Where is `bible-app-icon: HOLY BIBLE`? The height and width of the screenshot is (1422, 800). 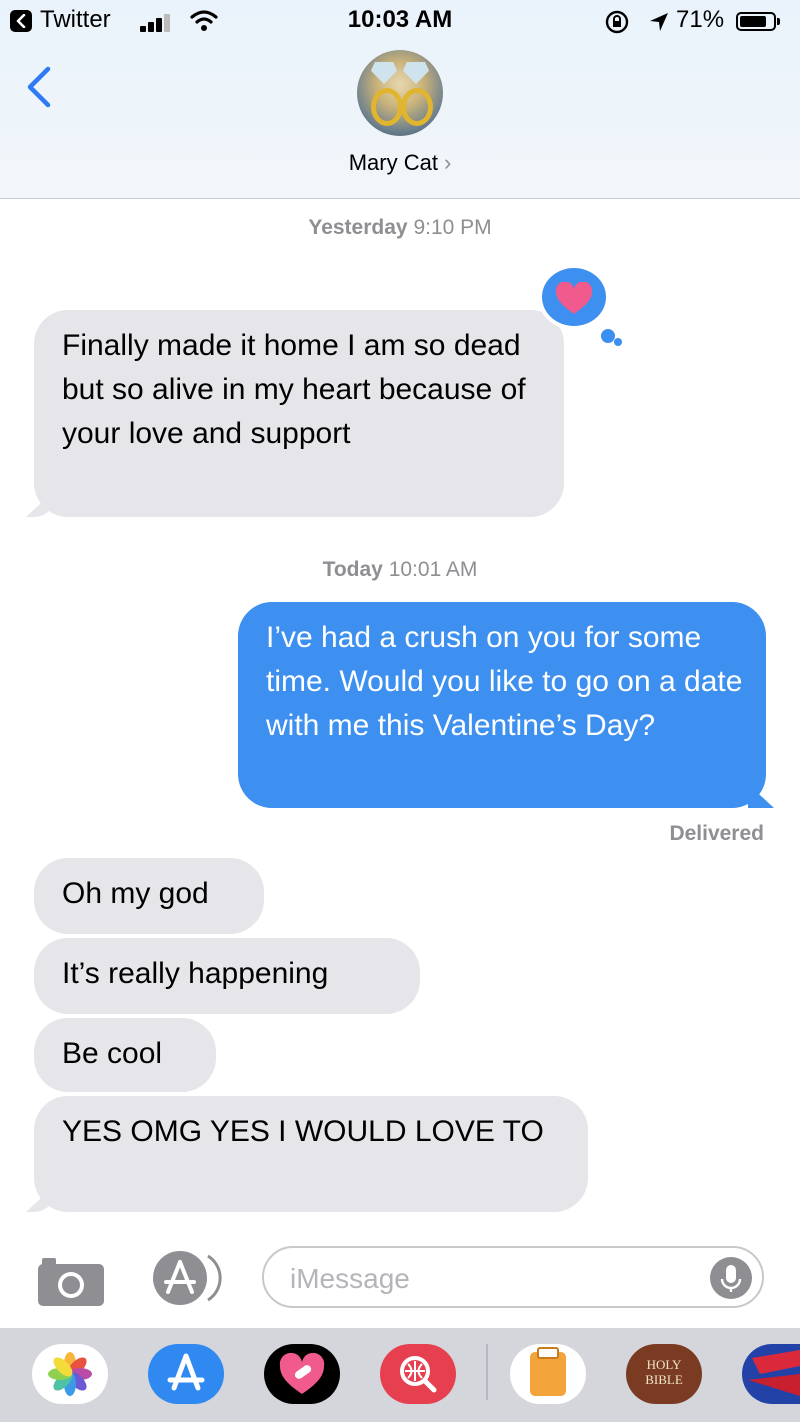 bible-app-icon: HOLY BIBLE is located at coordinates (664, 1374).